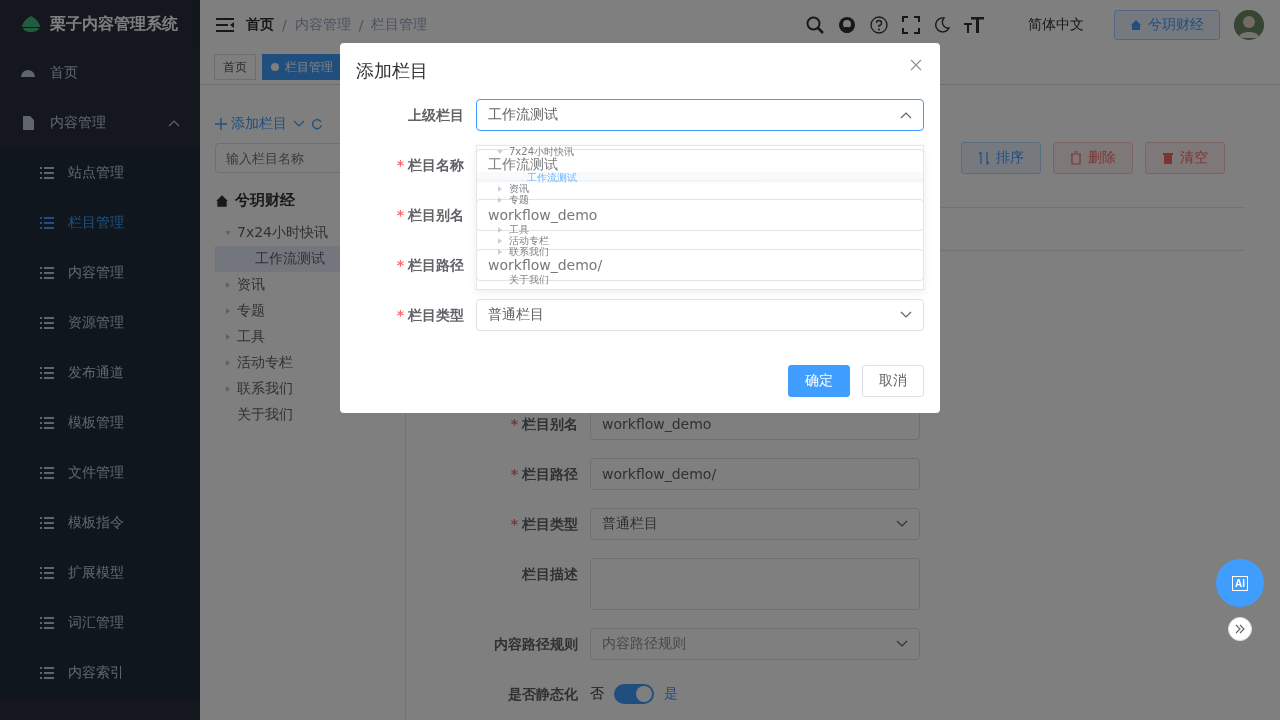 Image resolution: width=1280 pixels, height=720 pixels. Describe the element at coordinates (435, 115) in the screenshot. I see `field-label: 上级栏目` at that location.